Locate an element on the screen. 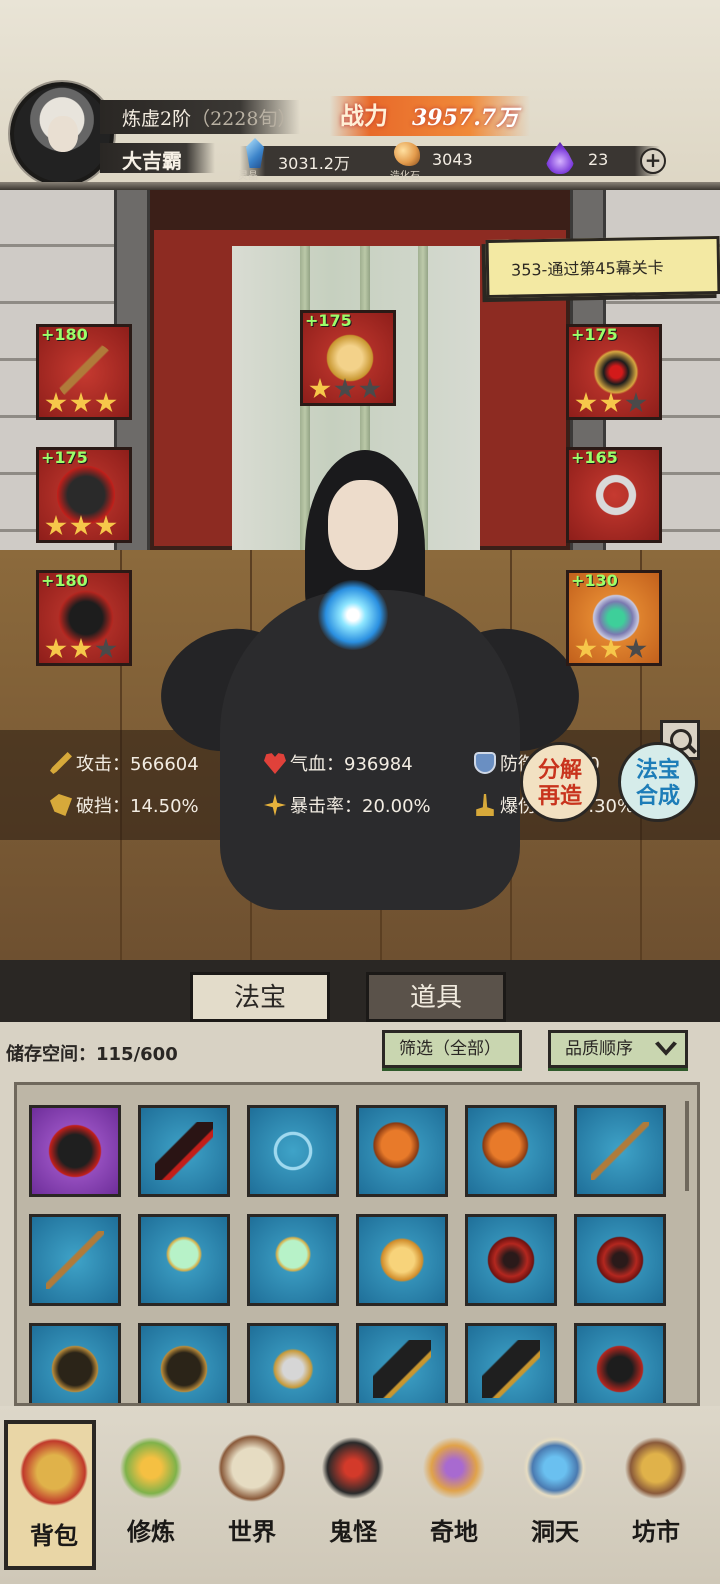 This screenshot has height=1584, width=720. stat-hp-text: 气血：936984 is located at coordinates (351, 764).